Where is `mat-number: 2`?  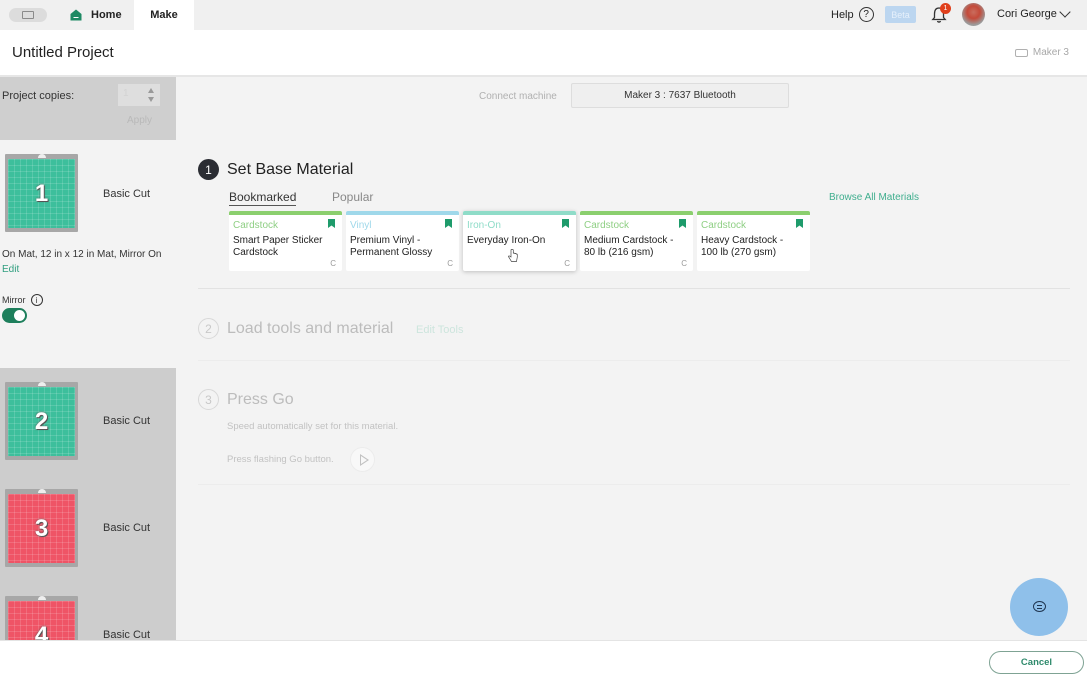
mat-number: 2 is located at coordinates (41, 421).